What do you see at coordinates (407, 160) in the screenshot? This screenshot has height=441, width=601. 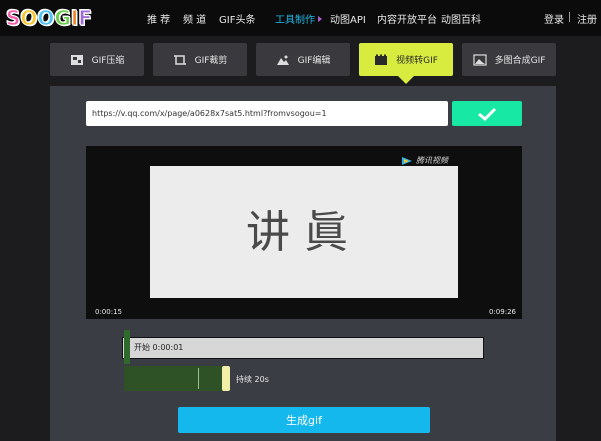 I see `tencent-video-logo-icon` at bounding box center [407, 160].